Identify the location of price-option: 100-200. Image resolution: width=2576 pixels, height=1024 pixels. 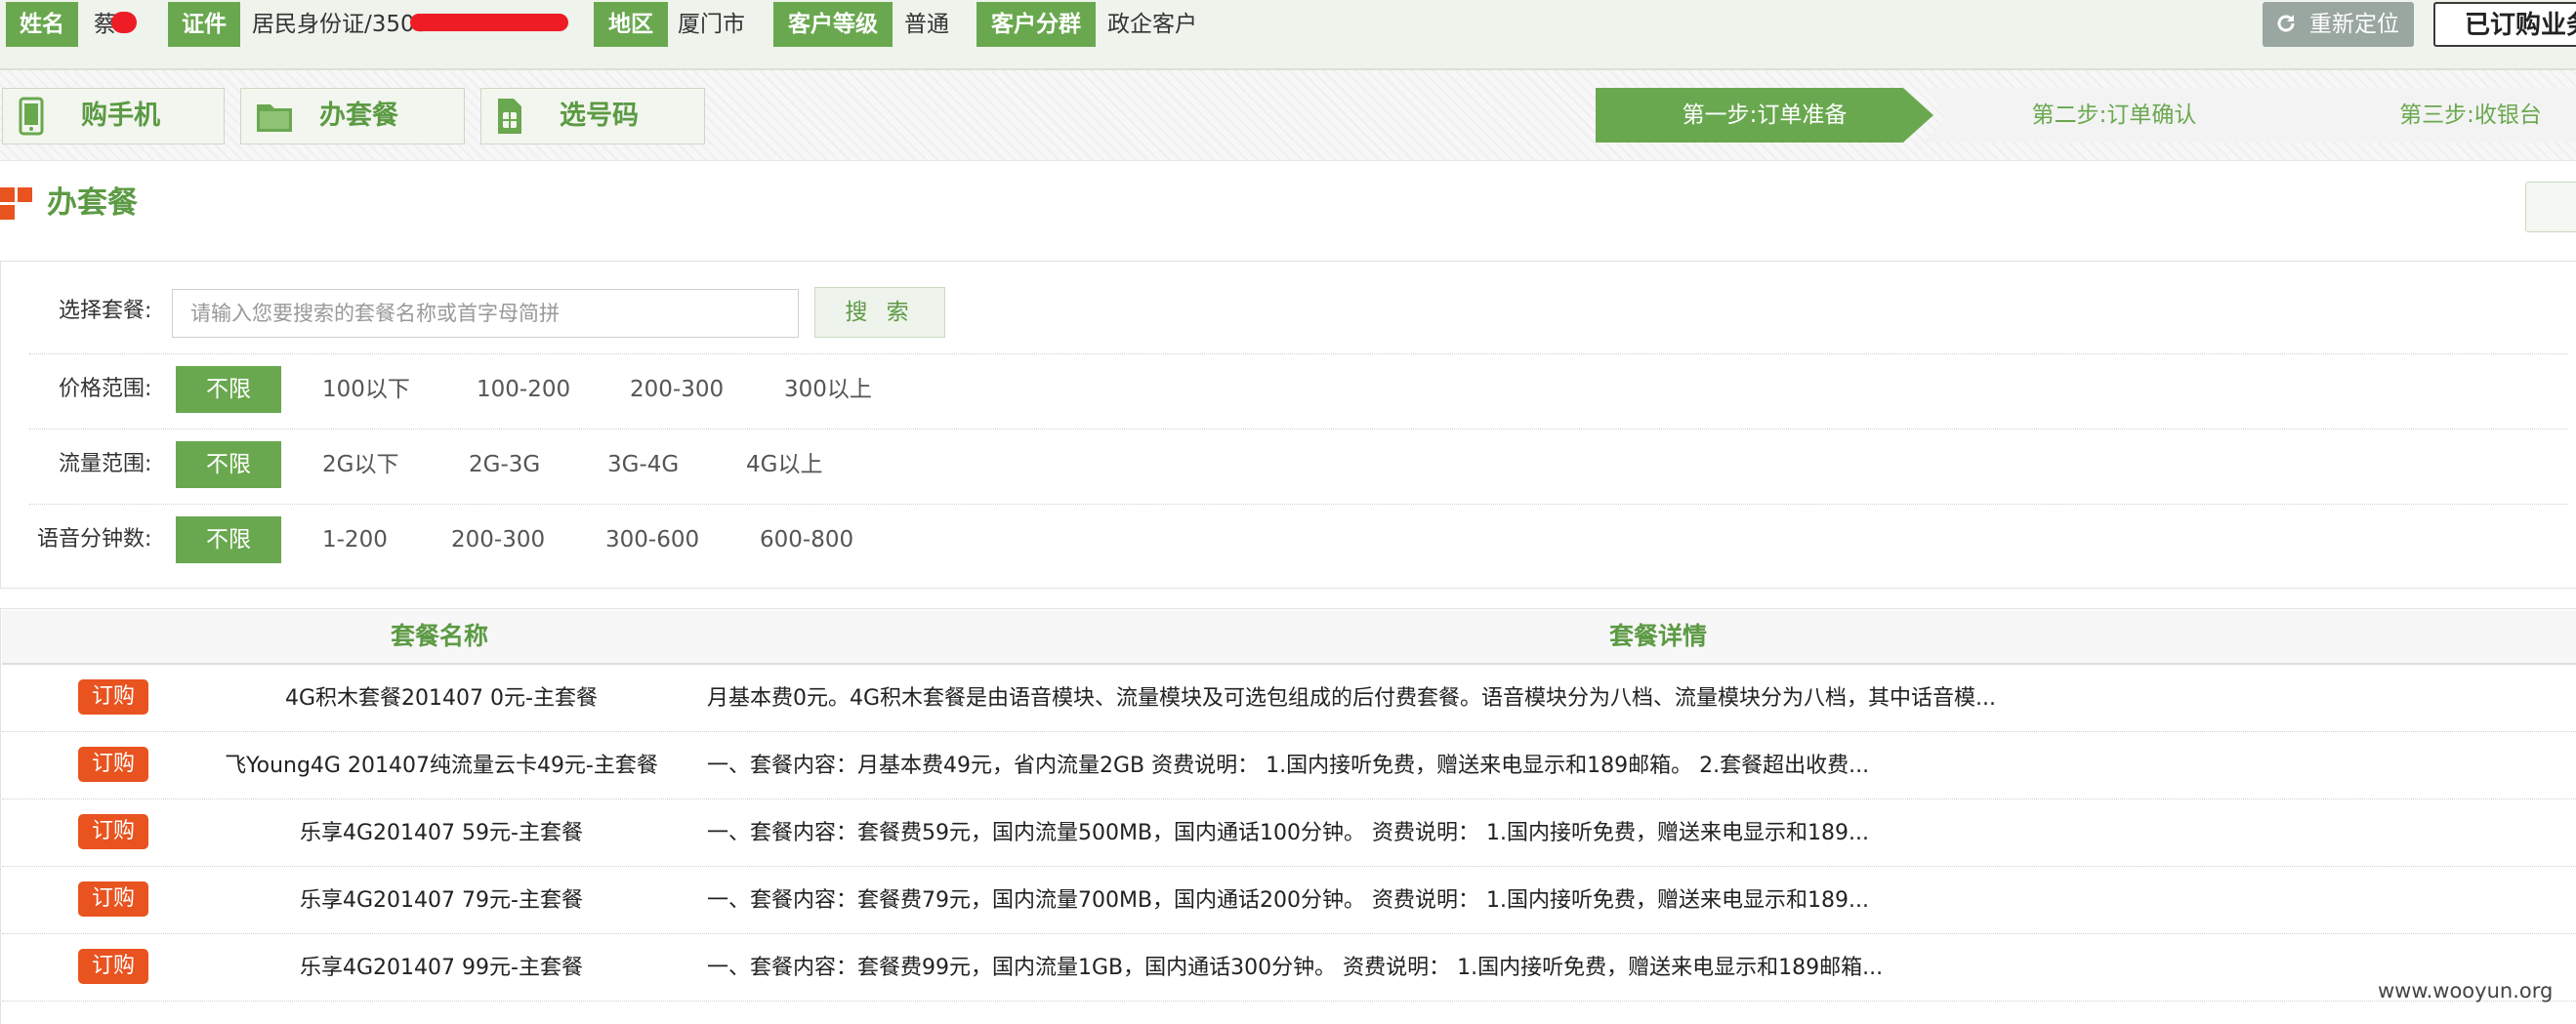
(523, 389).